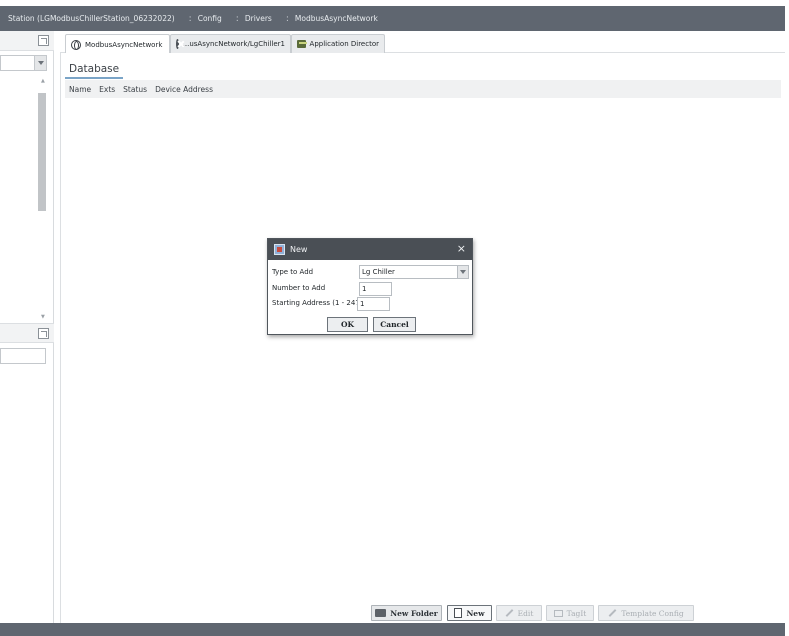 The width and height of the screenshot is (789, 636). I want to click on column-header-name: Name, so click(80, 89).